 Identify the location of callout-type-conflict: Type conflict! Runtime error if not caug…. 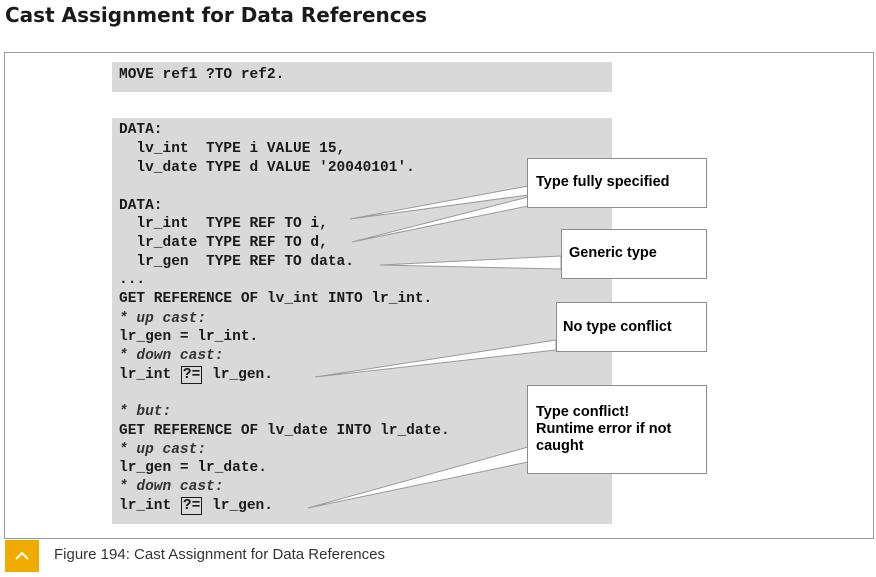
(617, 429).